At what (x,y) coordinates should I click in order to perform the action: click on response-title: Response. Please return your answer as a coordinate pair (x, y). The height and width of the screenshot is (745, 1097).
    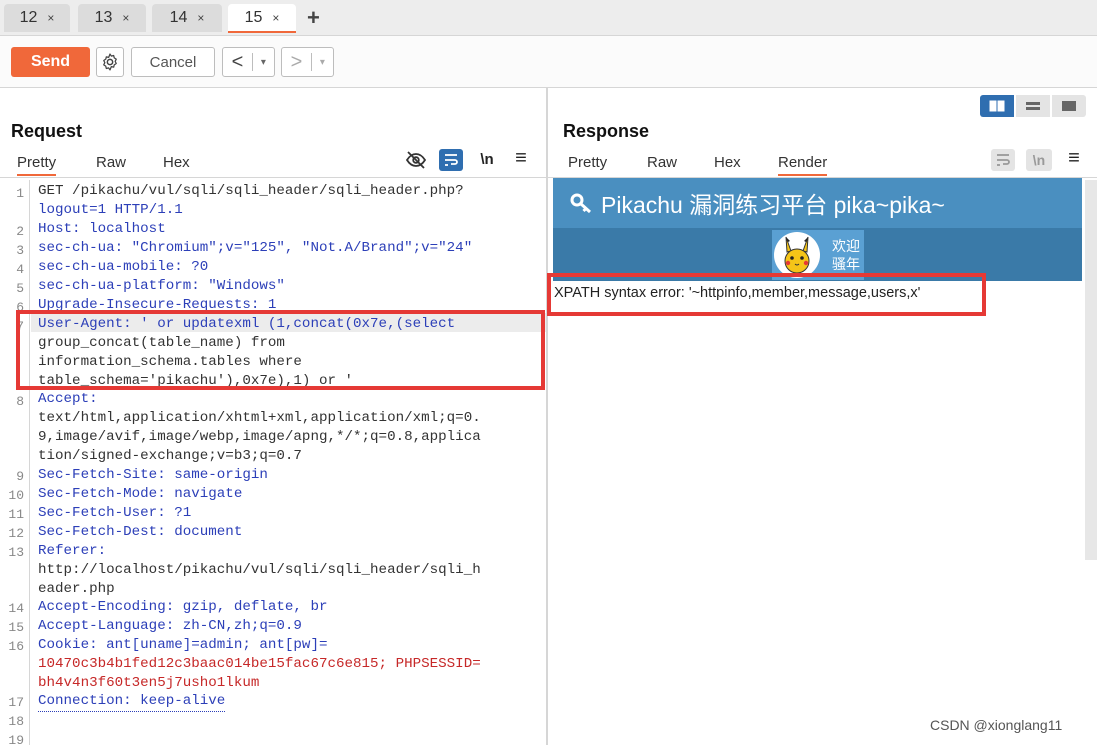
    Looking at the image, I should click on (606, 131).